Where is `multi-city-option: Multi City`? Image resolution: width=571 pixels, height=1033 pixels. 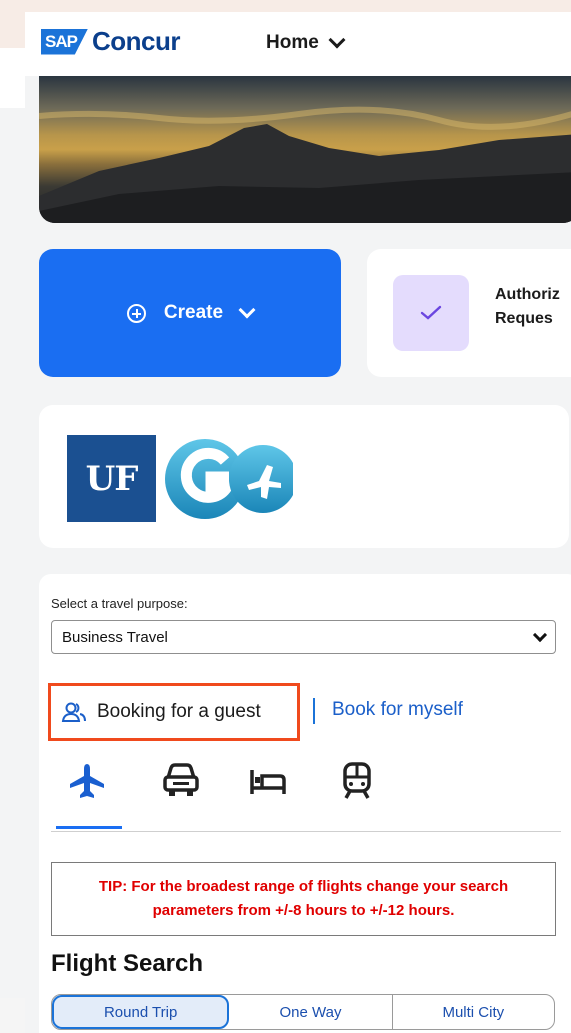 multi-city-option: Multi City is located at coordinates (473, 1012).